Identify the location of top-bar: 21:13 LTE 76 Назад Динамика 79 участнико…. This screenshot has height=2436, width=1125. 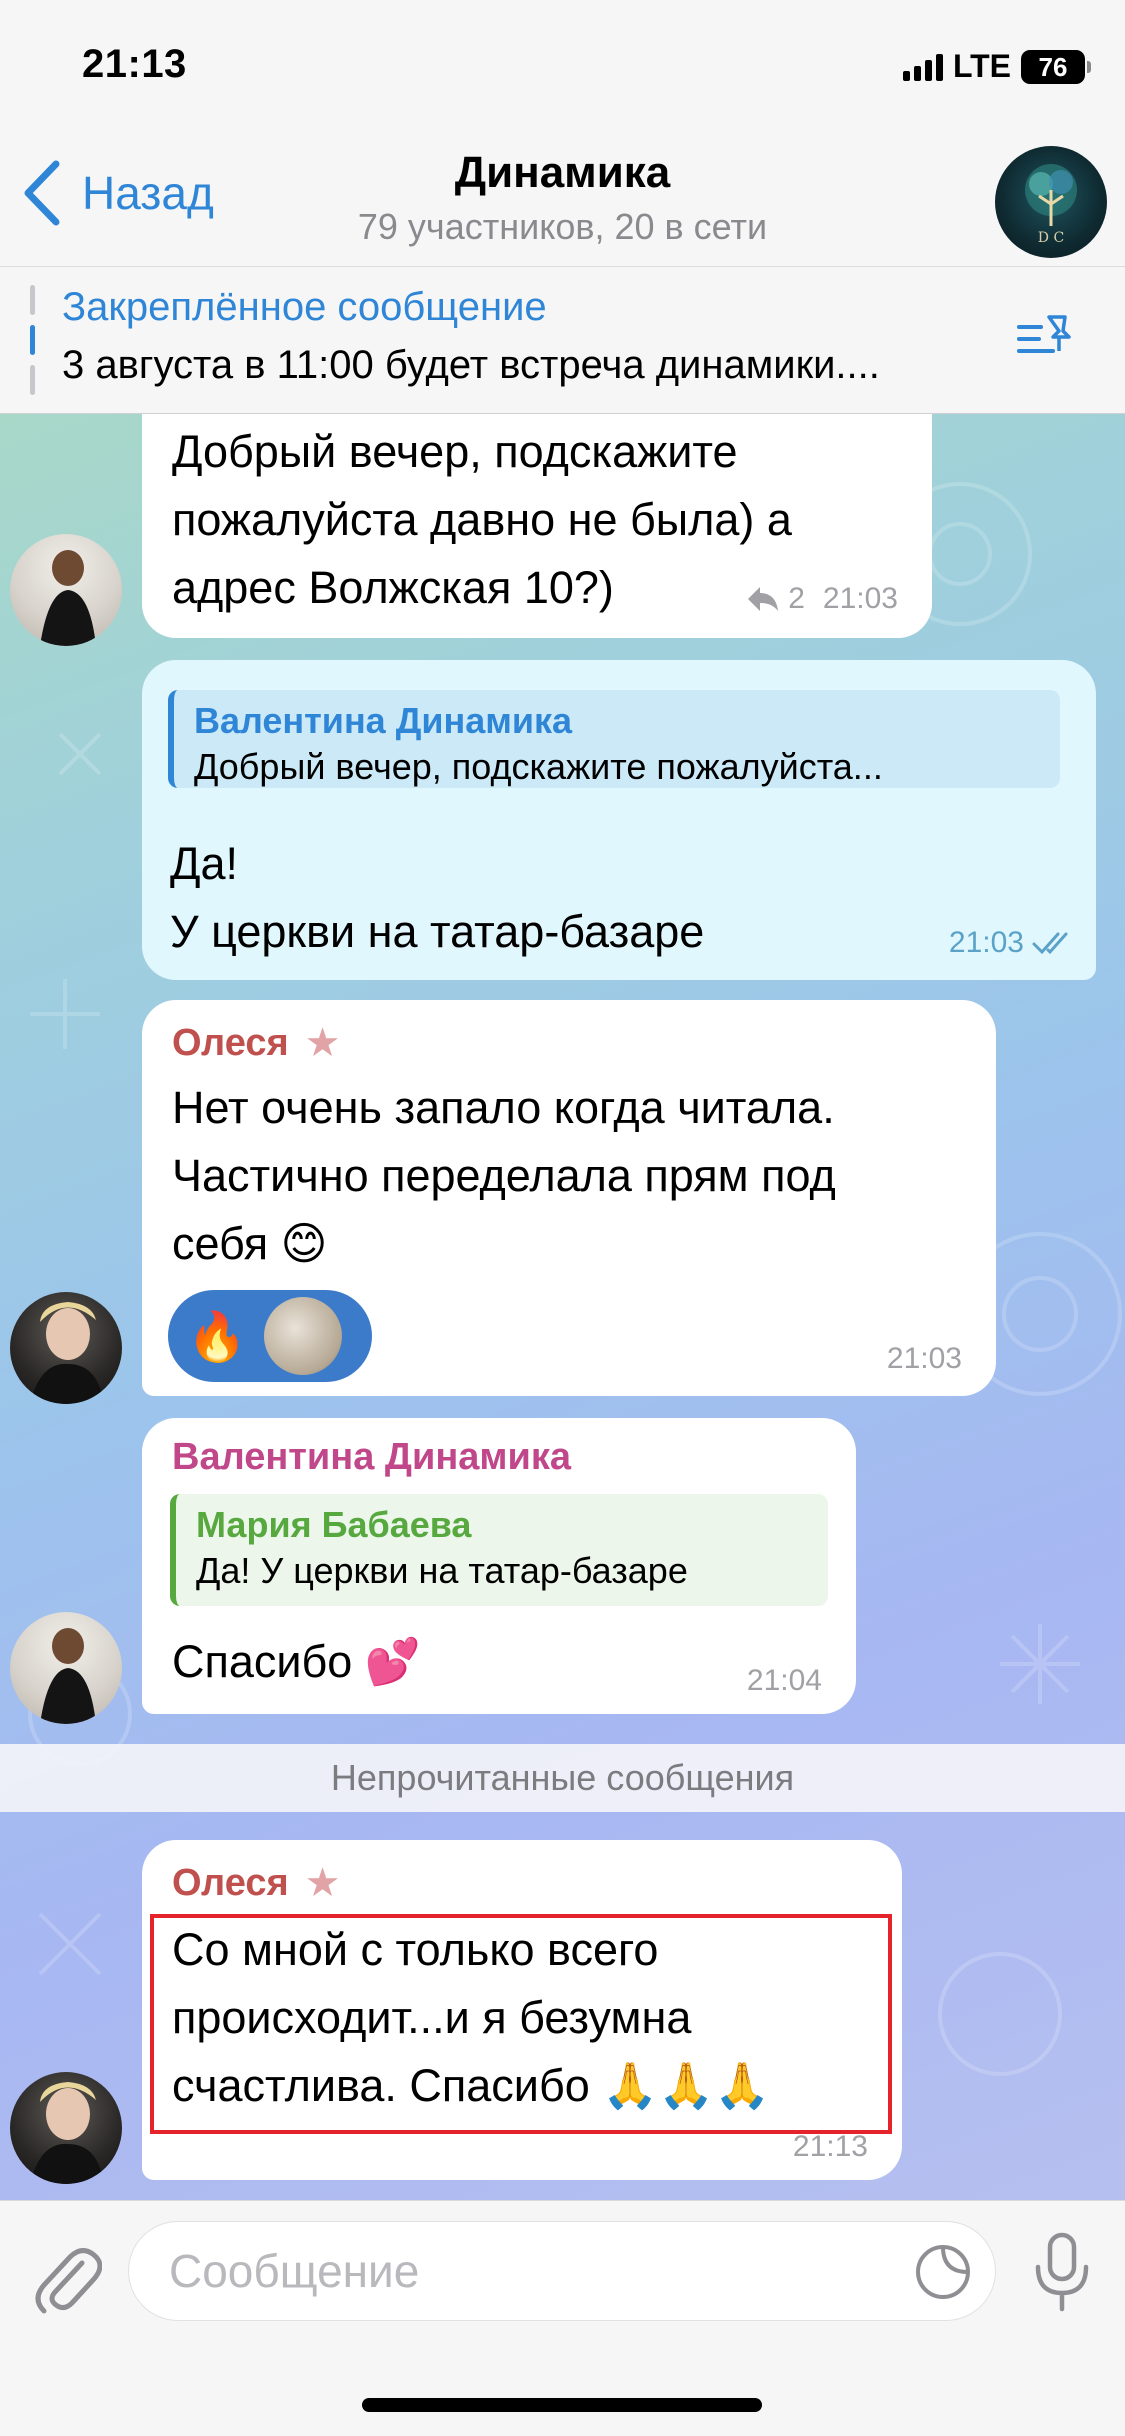
(562, 133).